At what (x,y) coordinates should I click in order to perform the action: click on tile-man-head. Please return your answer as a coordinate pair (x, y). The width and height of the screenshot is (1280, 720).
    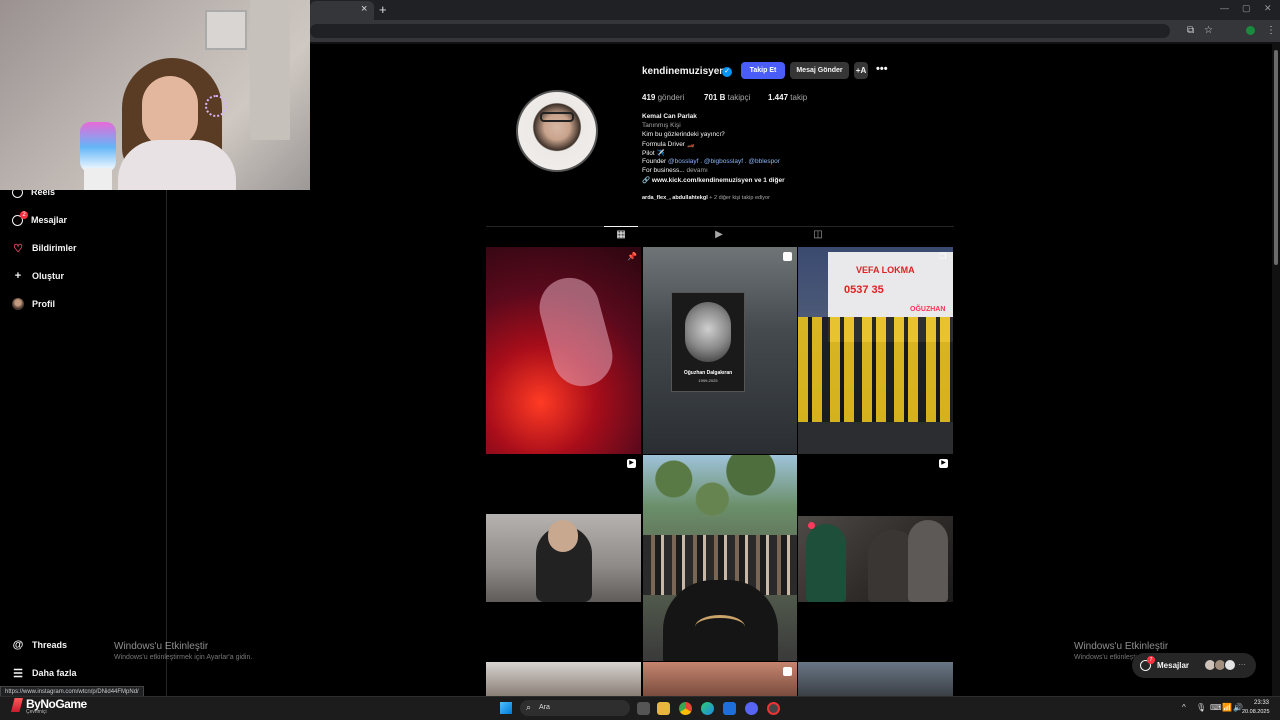
    Looking at the image, I should click on (563, 536).